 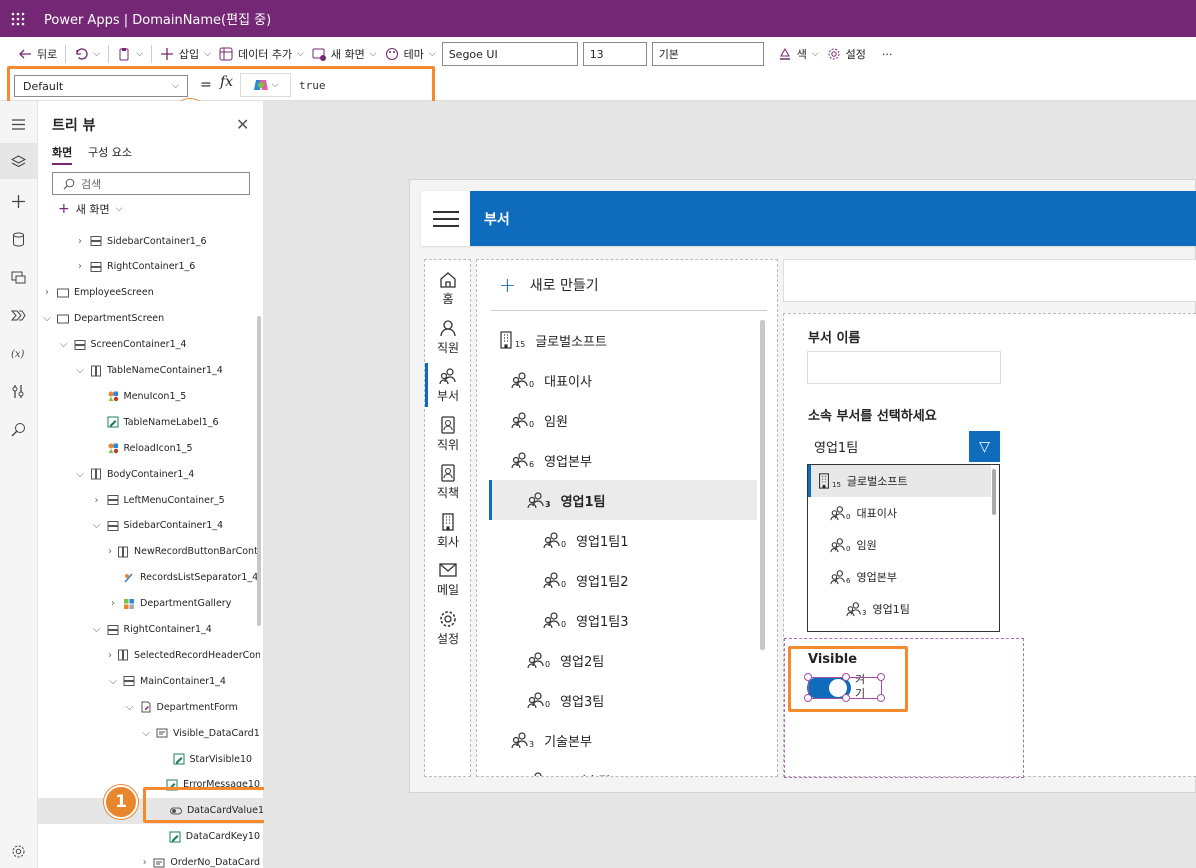 What do you see at coordinates (448, 628) in the screenshot?
I see `nav-item: 설정` at bounding box center [448, 628].